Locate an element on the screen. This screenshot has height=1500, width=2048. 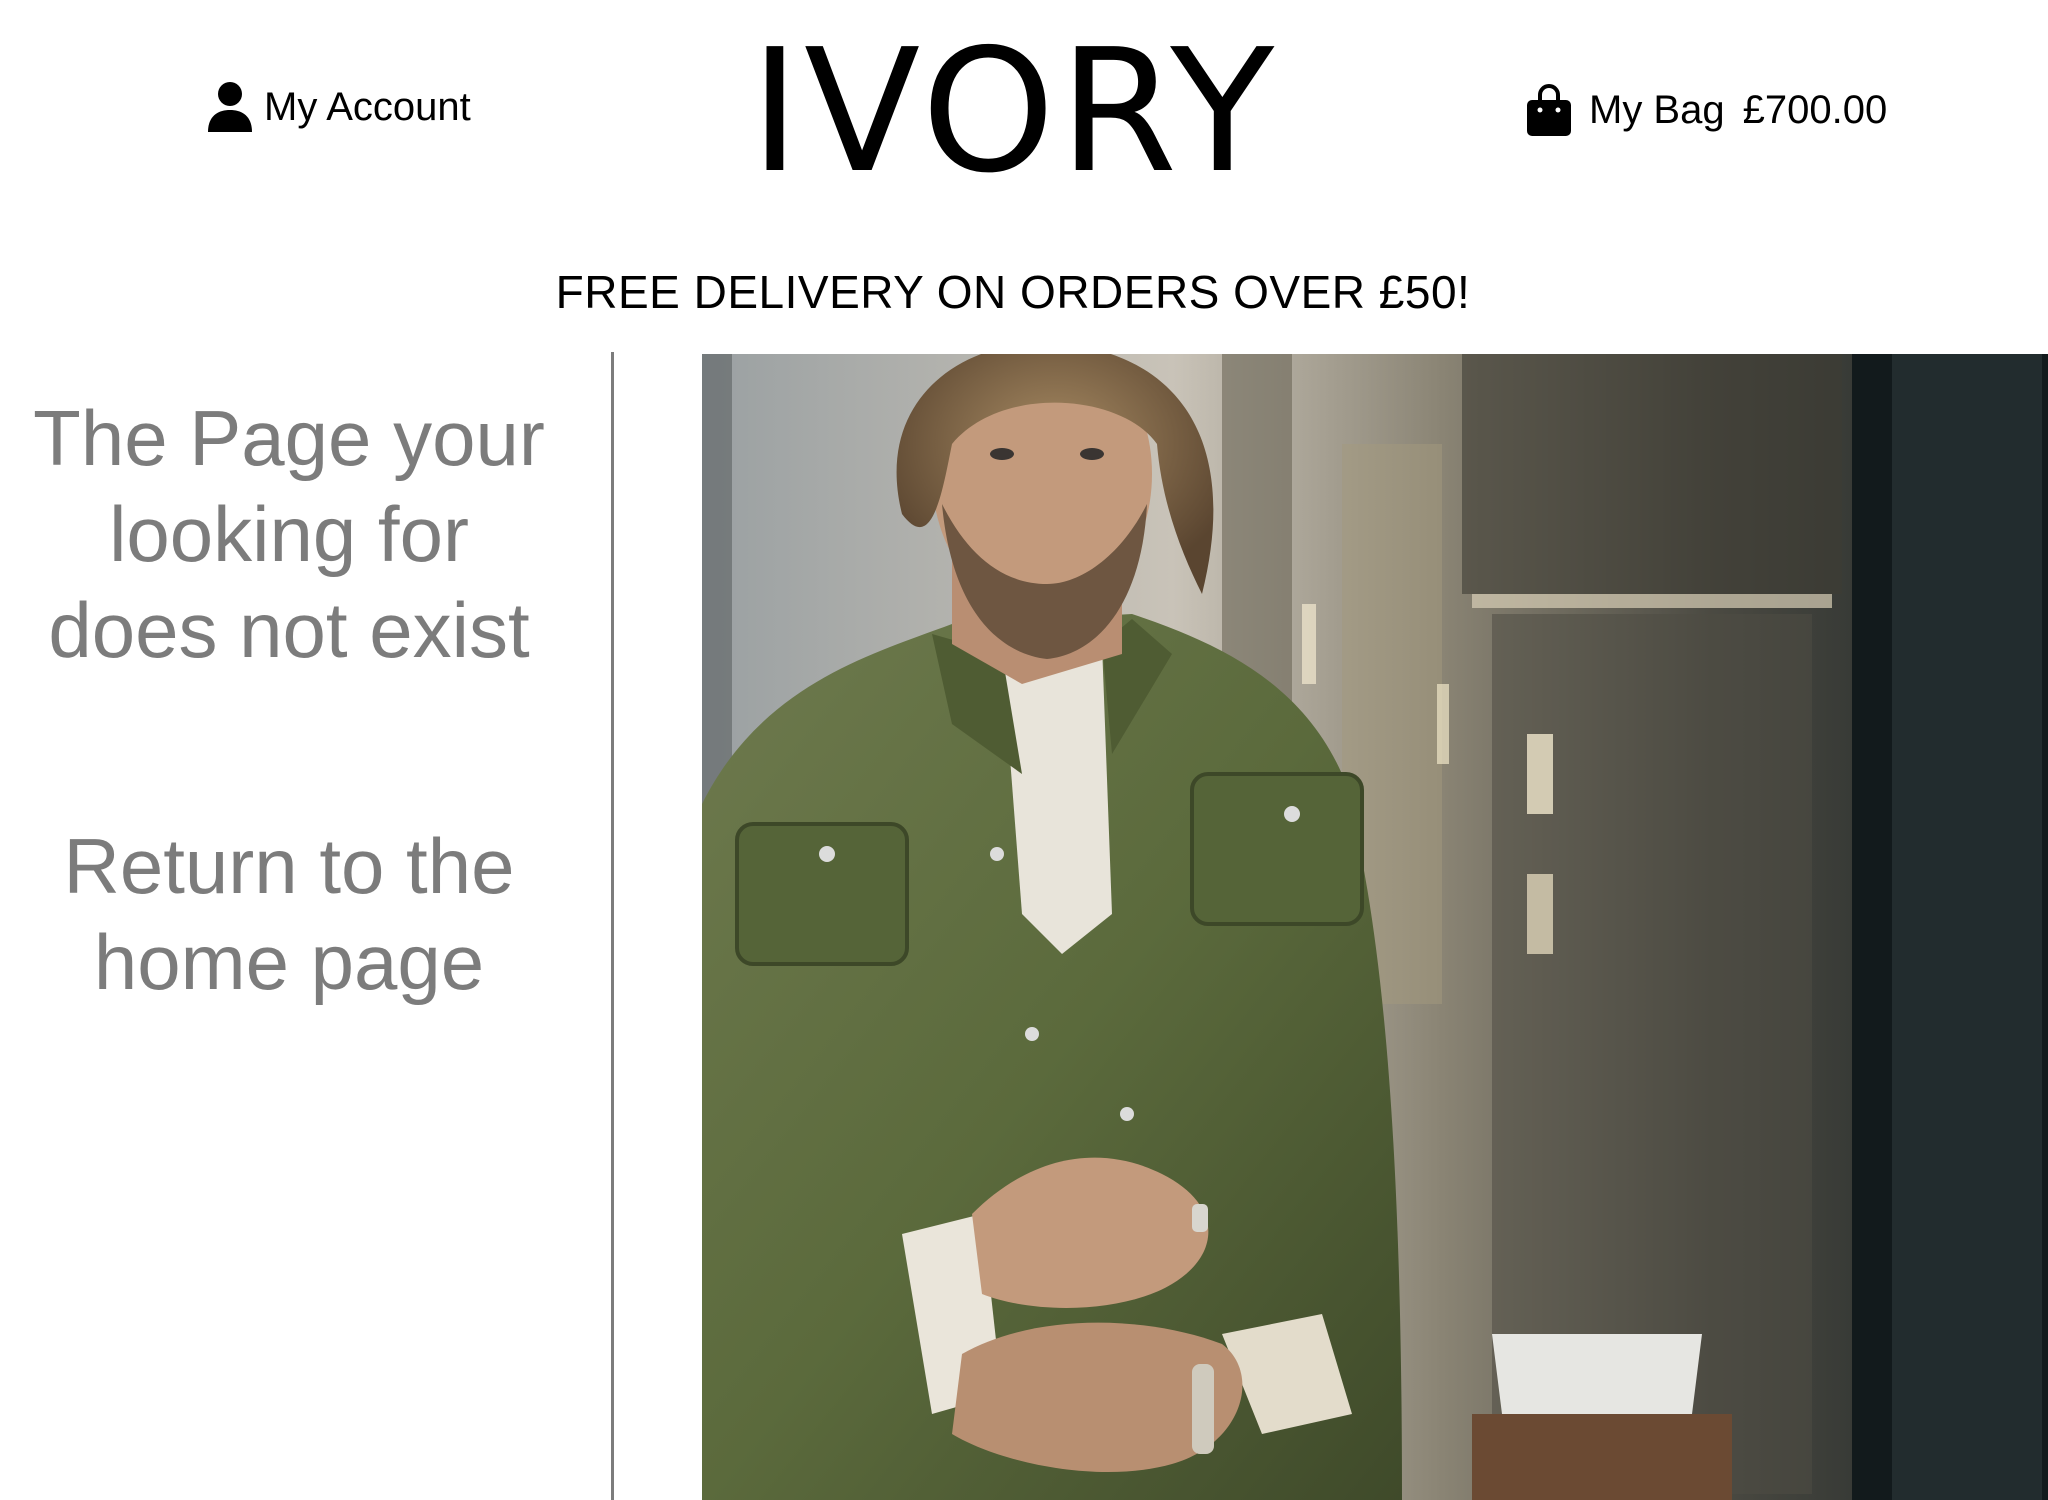
user-icon is located at coordinates (230, 107).